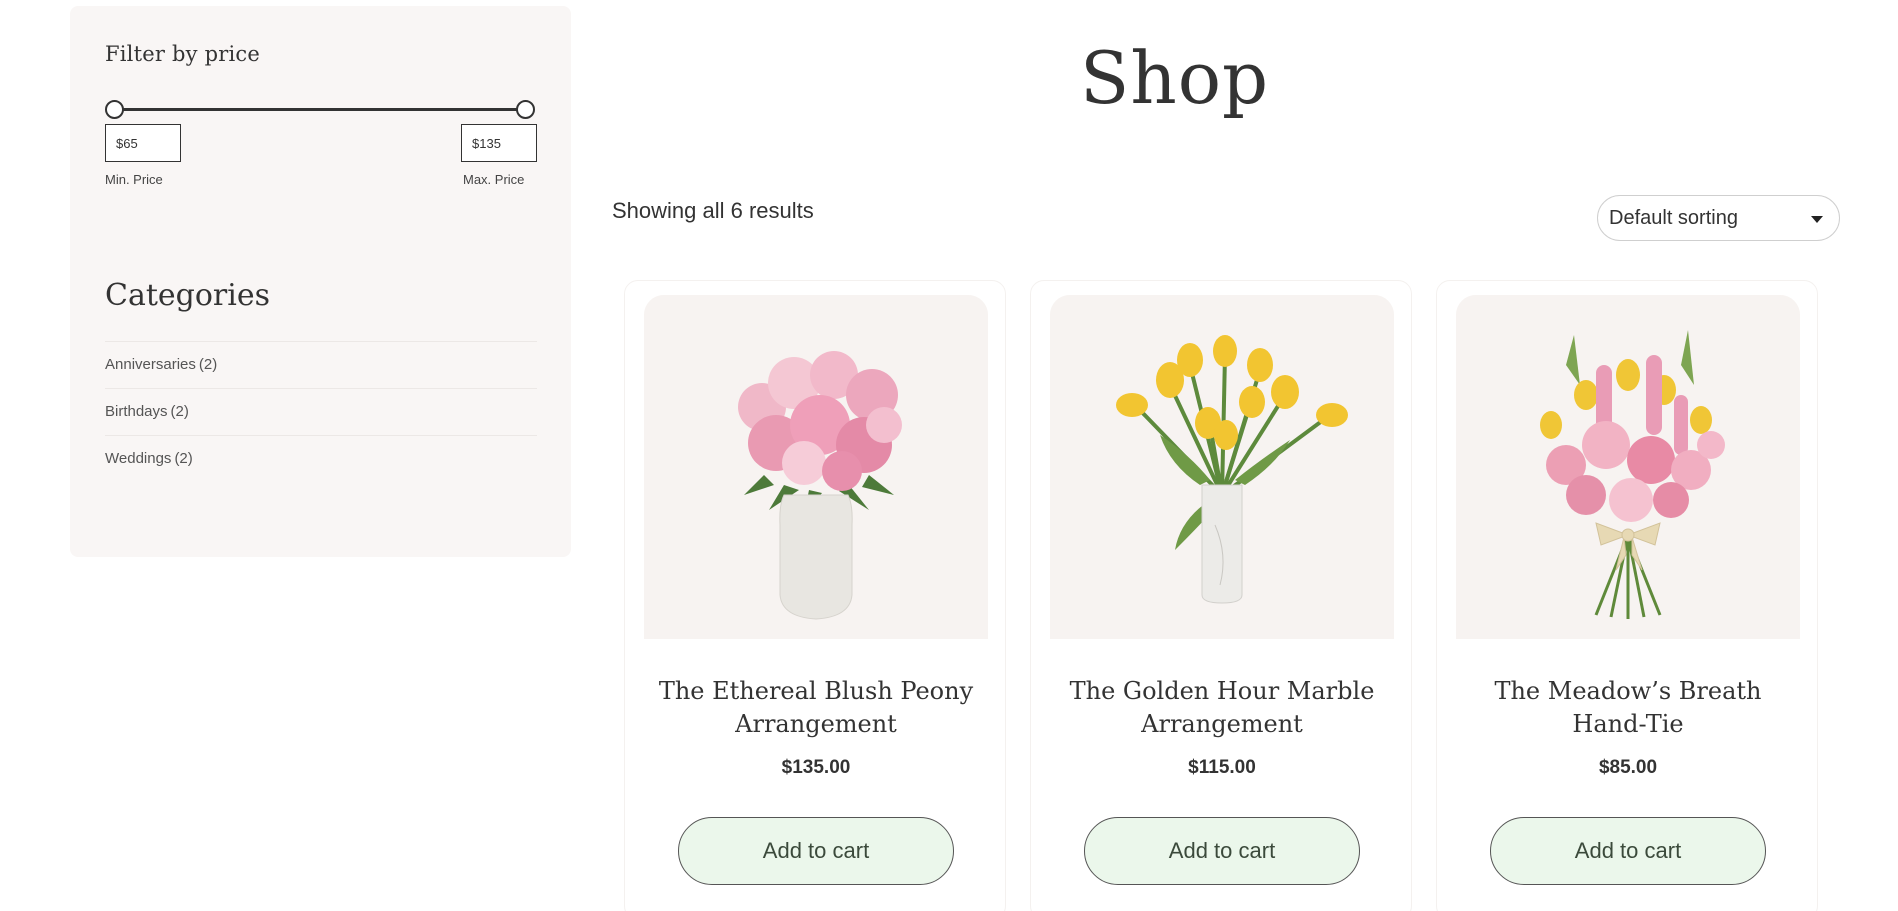  What do you see at coordinates (143, 143) in the screenshot?
I see `min-price-input` at bounding box center [143, 143].